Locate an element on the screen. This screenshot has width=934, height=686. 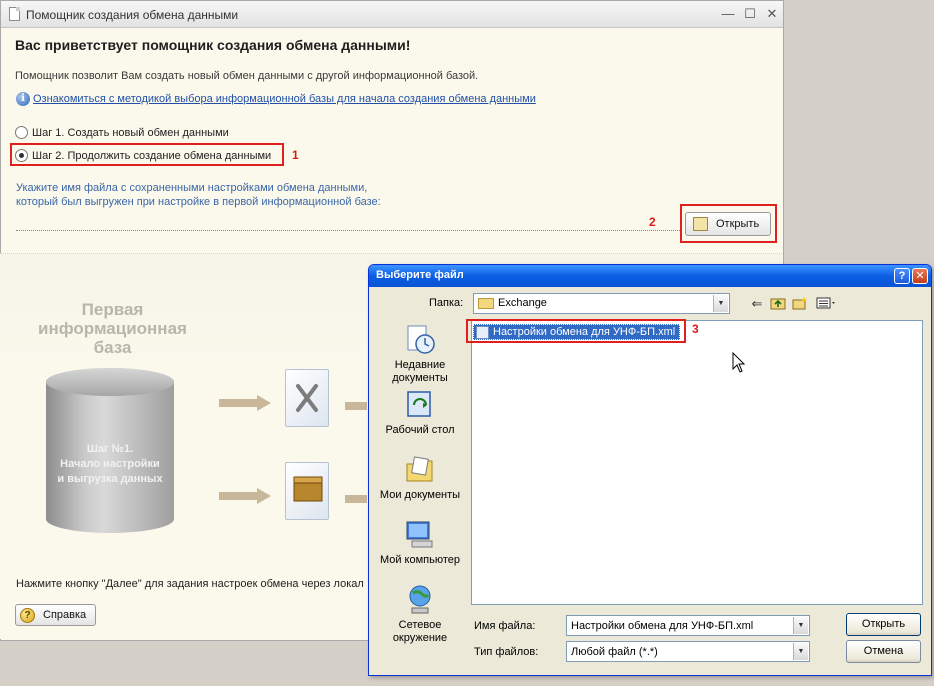
filename-input: Настройки обмена для УНФ-БП.xml ▼ is located at coordinates (688, 625).